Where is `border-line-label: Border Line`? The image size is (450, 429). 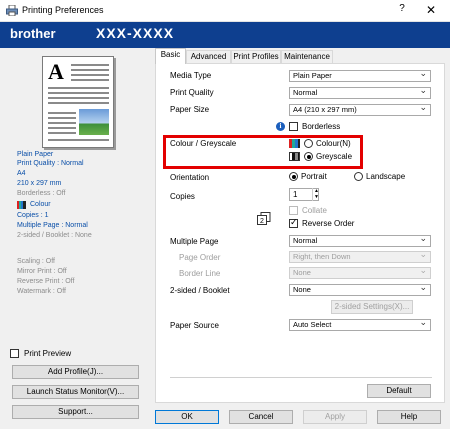
border-line-label: Border Line is located at coordinates (200, 273).